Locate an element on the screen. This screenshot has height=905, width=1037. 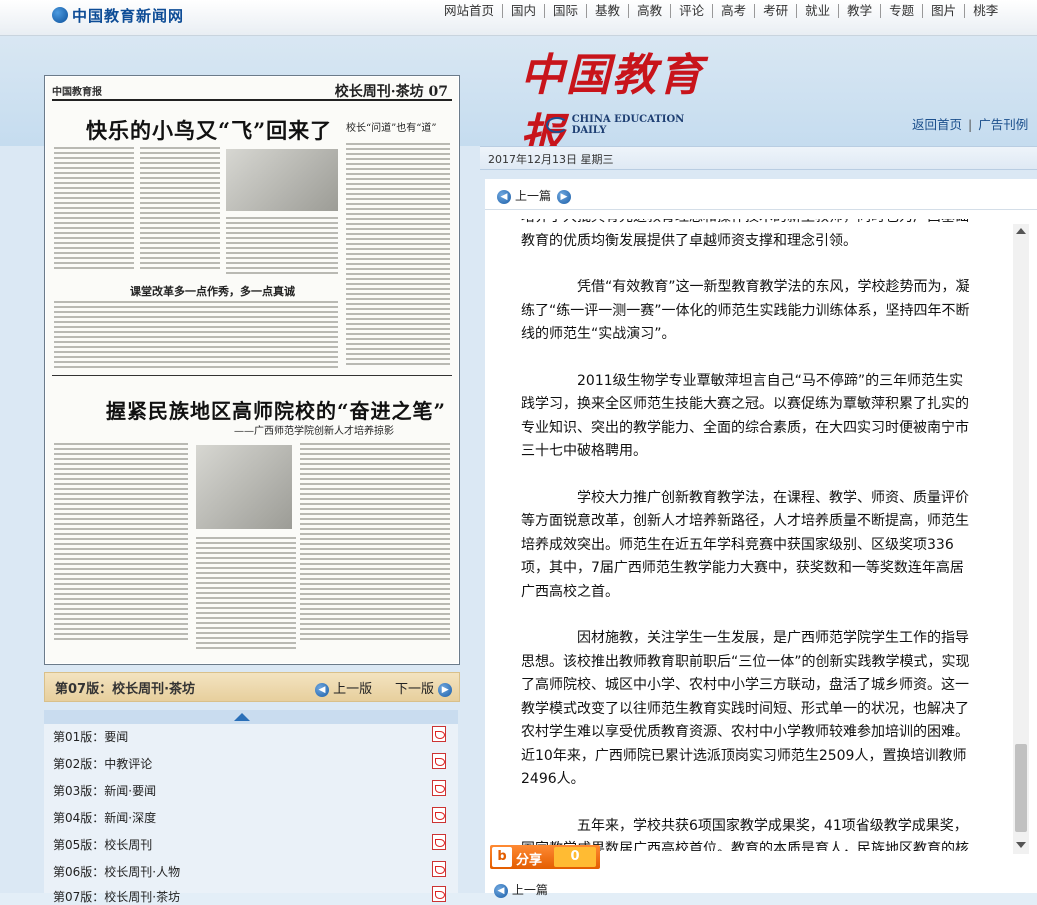
newspaper-masthead: 中国教育报 CHINA EDUCATION DAILY is located at coordinates (620, 103).